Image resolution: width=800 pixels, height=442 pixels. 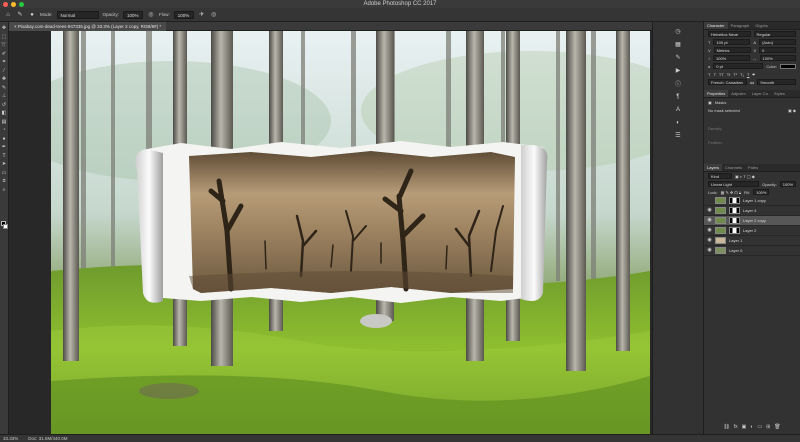 What do you see at coordinates (4, 130) in the screenshot?
I see `blur-icon: ◔` at bounding box center [4, 130].